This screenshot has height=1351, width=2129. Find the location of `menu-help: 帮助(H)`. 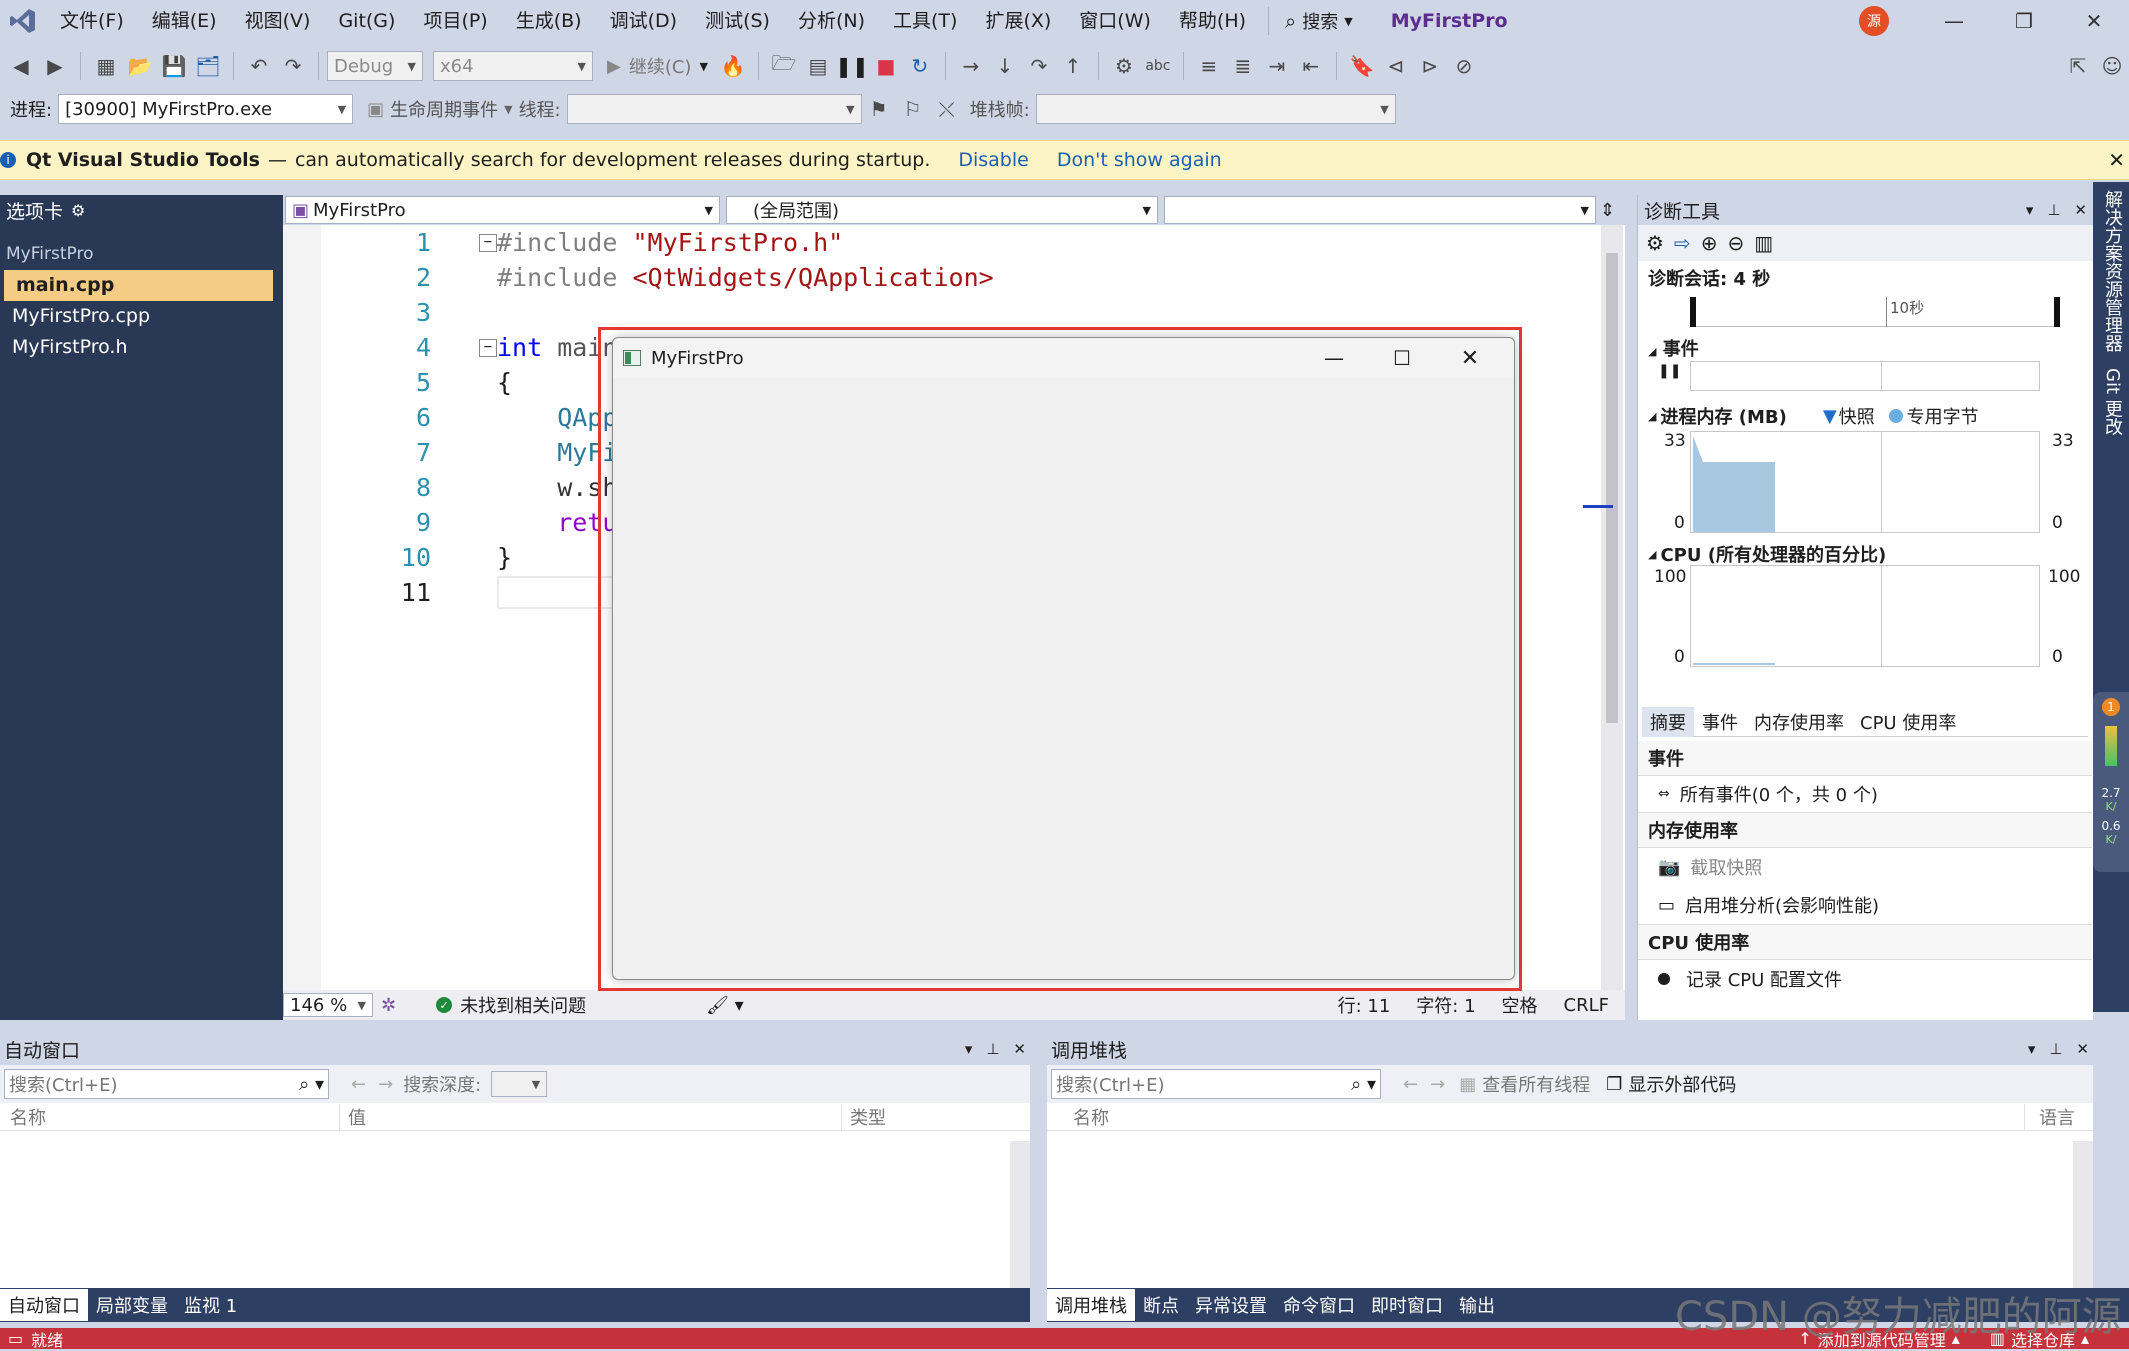

menu-help: 帮助(H) is located at coordinates (1212, 21).